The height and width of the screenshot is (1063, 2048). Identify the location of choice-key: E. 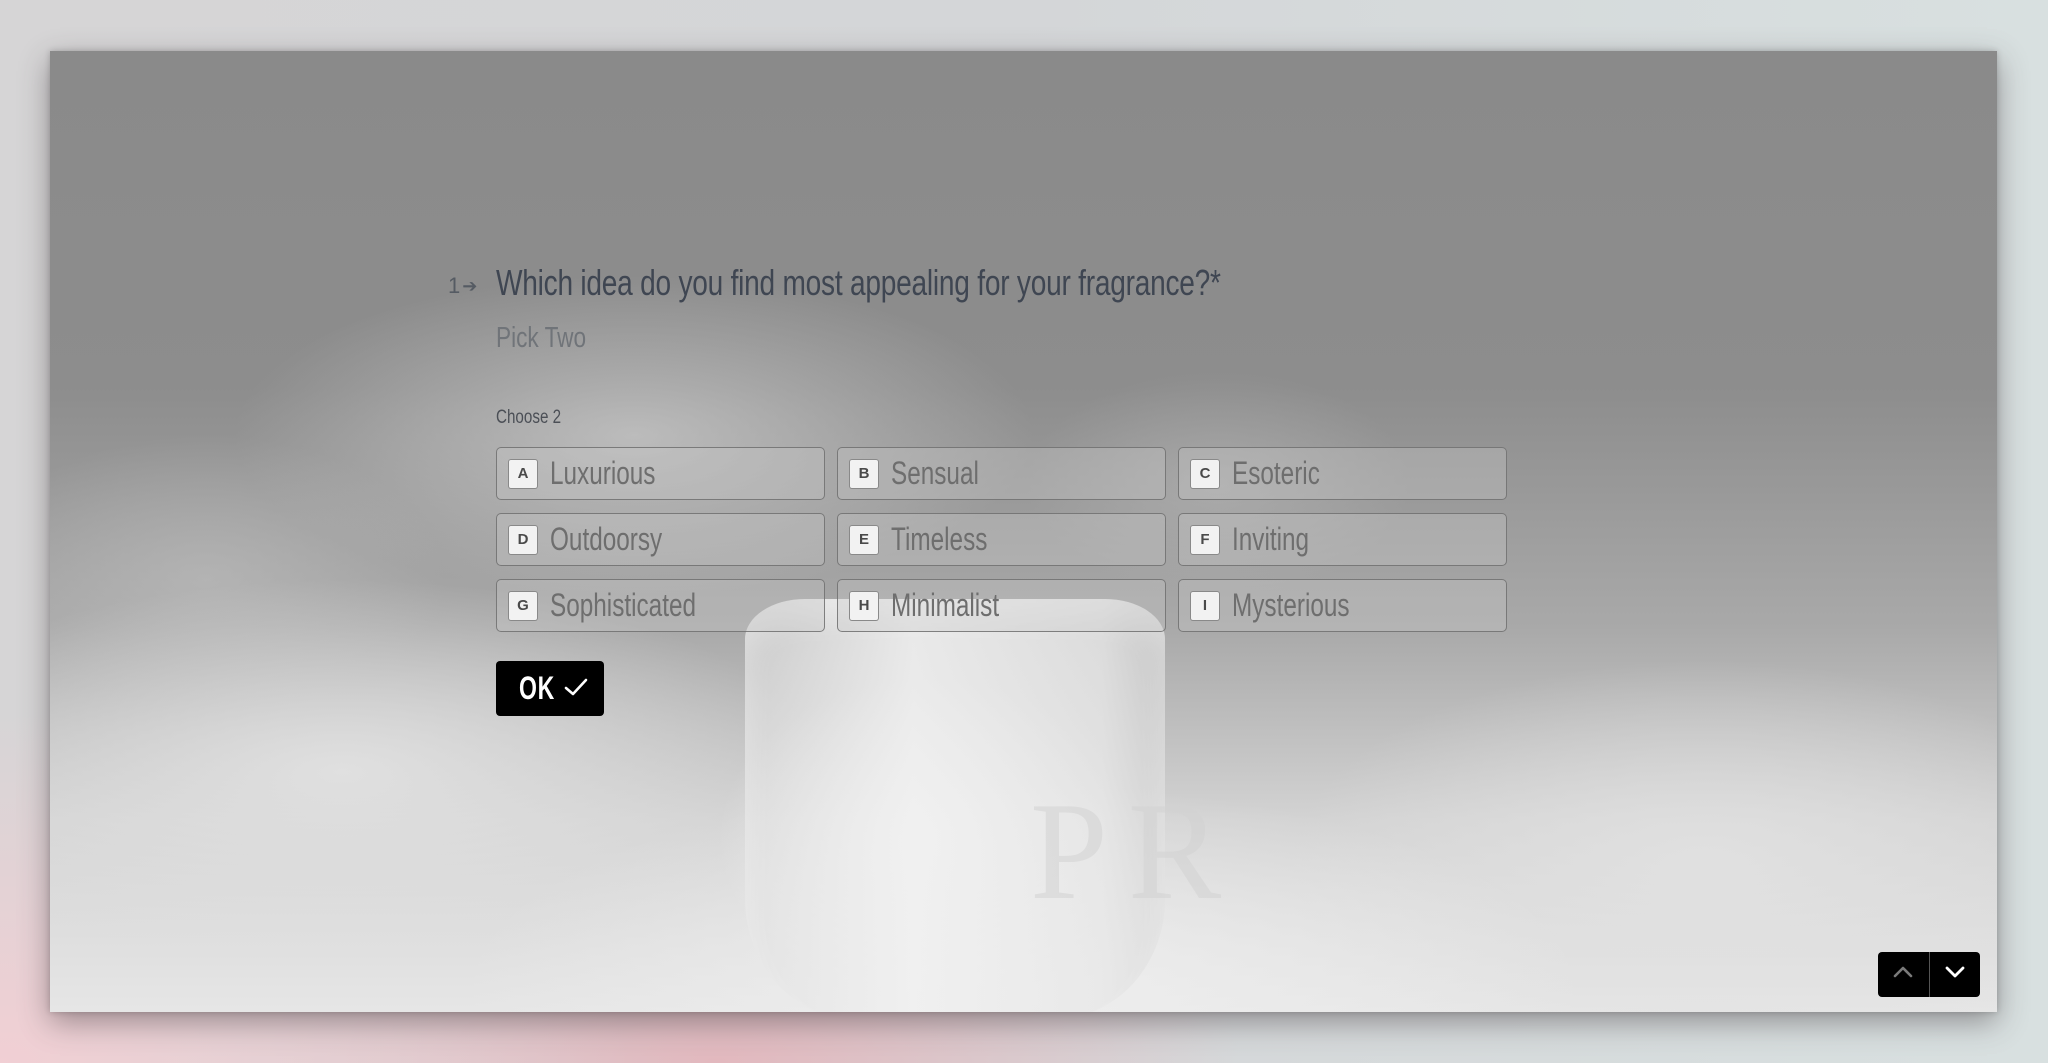
(864, 539).